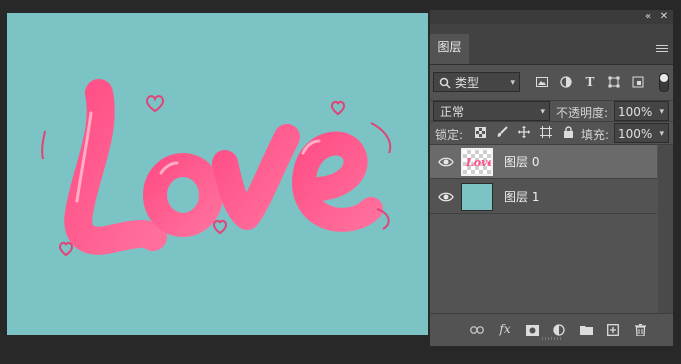 Image resolution: width=681 pixels, height=364 pixels. Describe the element at coordinates (542, 82) in the screenshot. I see `image-filter-icon` at that location.